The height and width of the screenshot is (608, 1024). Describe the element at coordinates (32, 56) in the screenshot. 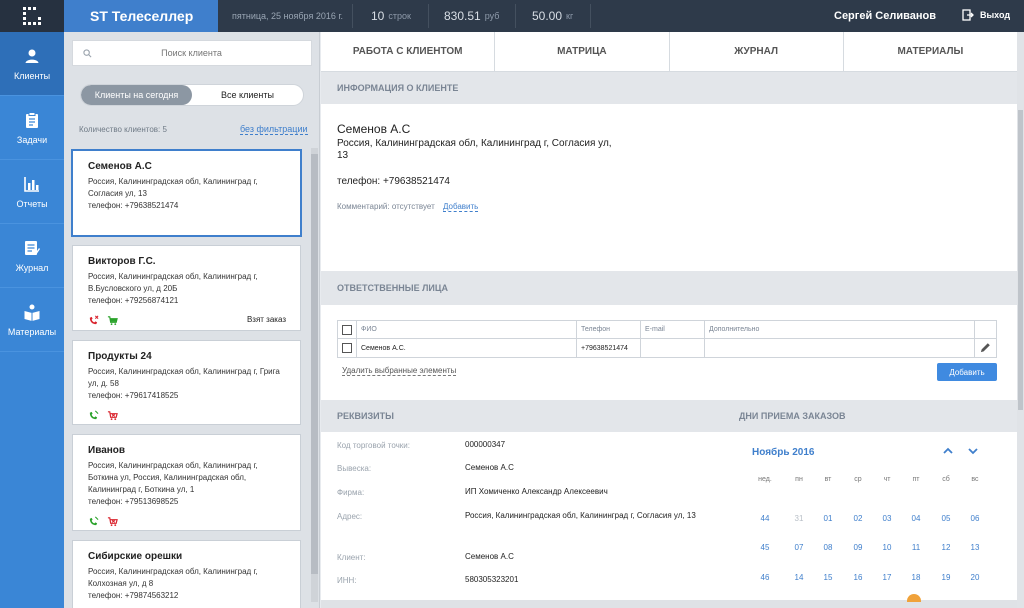

I see `person-icon` at that location.